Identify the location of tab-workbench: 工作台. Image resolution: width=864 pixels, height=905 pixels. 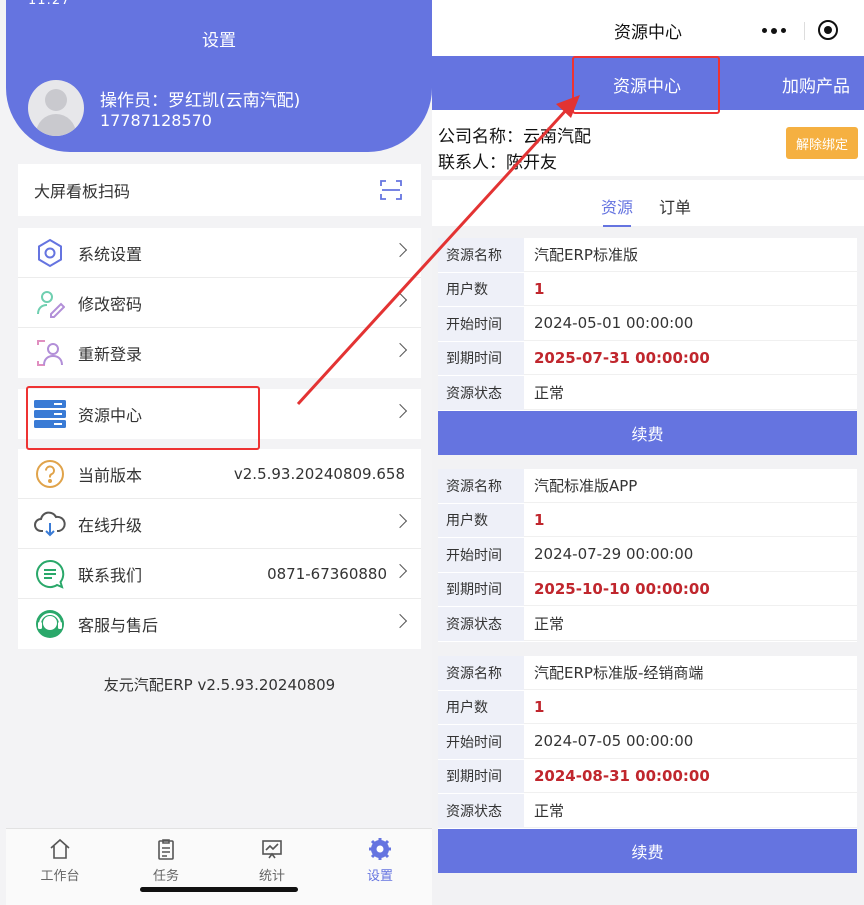
(60, 860).